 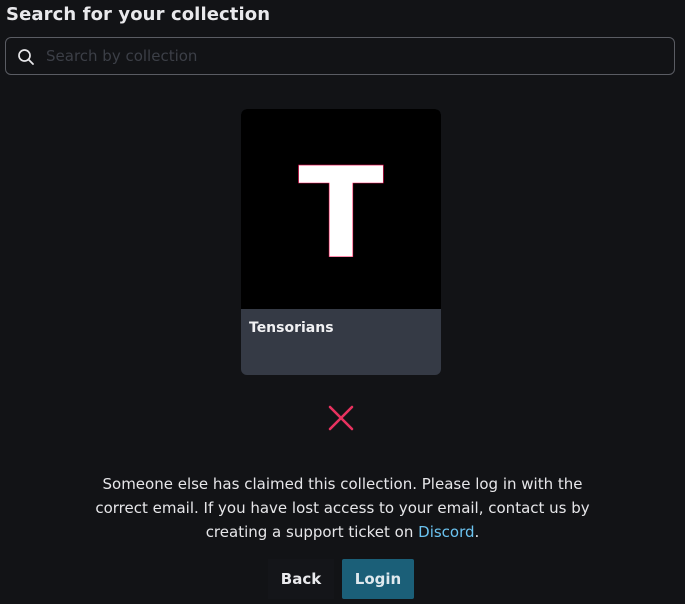 What do you see at coordinates (291, 328) in the screenshot?
I see `collection-name: Tensorians` at bounding box center [291, 328].